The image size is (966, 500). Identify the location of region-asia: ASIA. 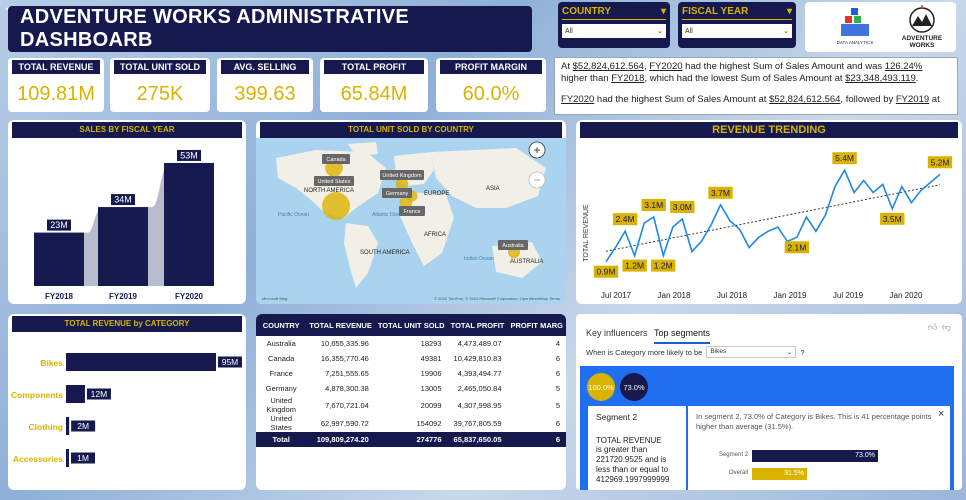
(493, 189).